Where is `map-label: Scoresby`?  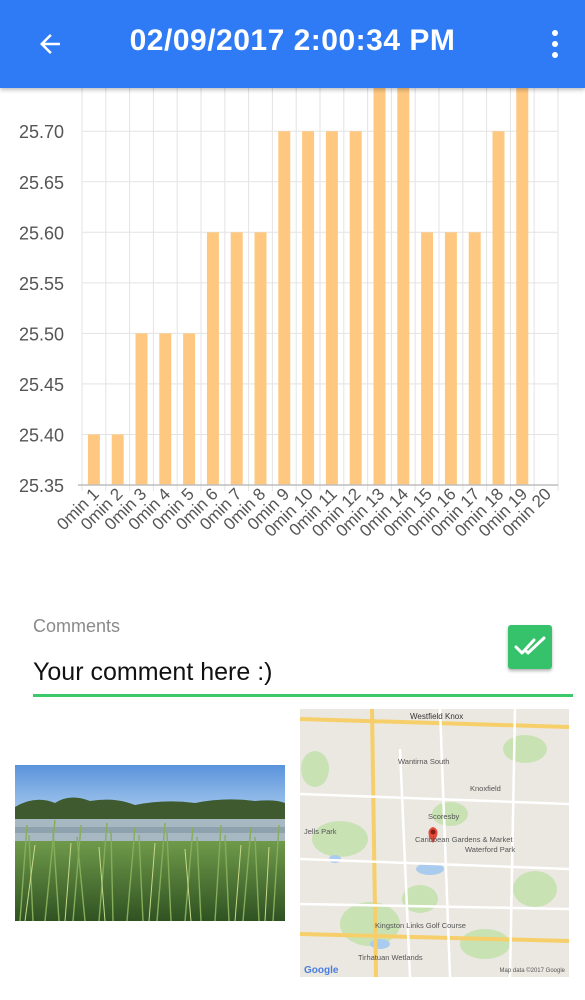 map-label: Scoresby is located at coordinates (444, 816).